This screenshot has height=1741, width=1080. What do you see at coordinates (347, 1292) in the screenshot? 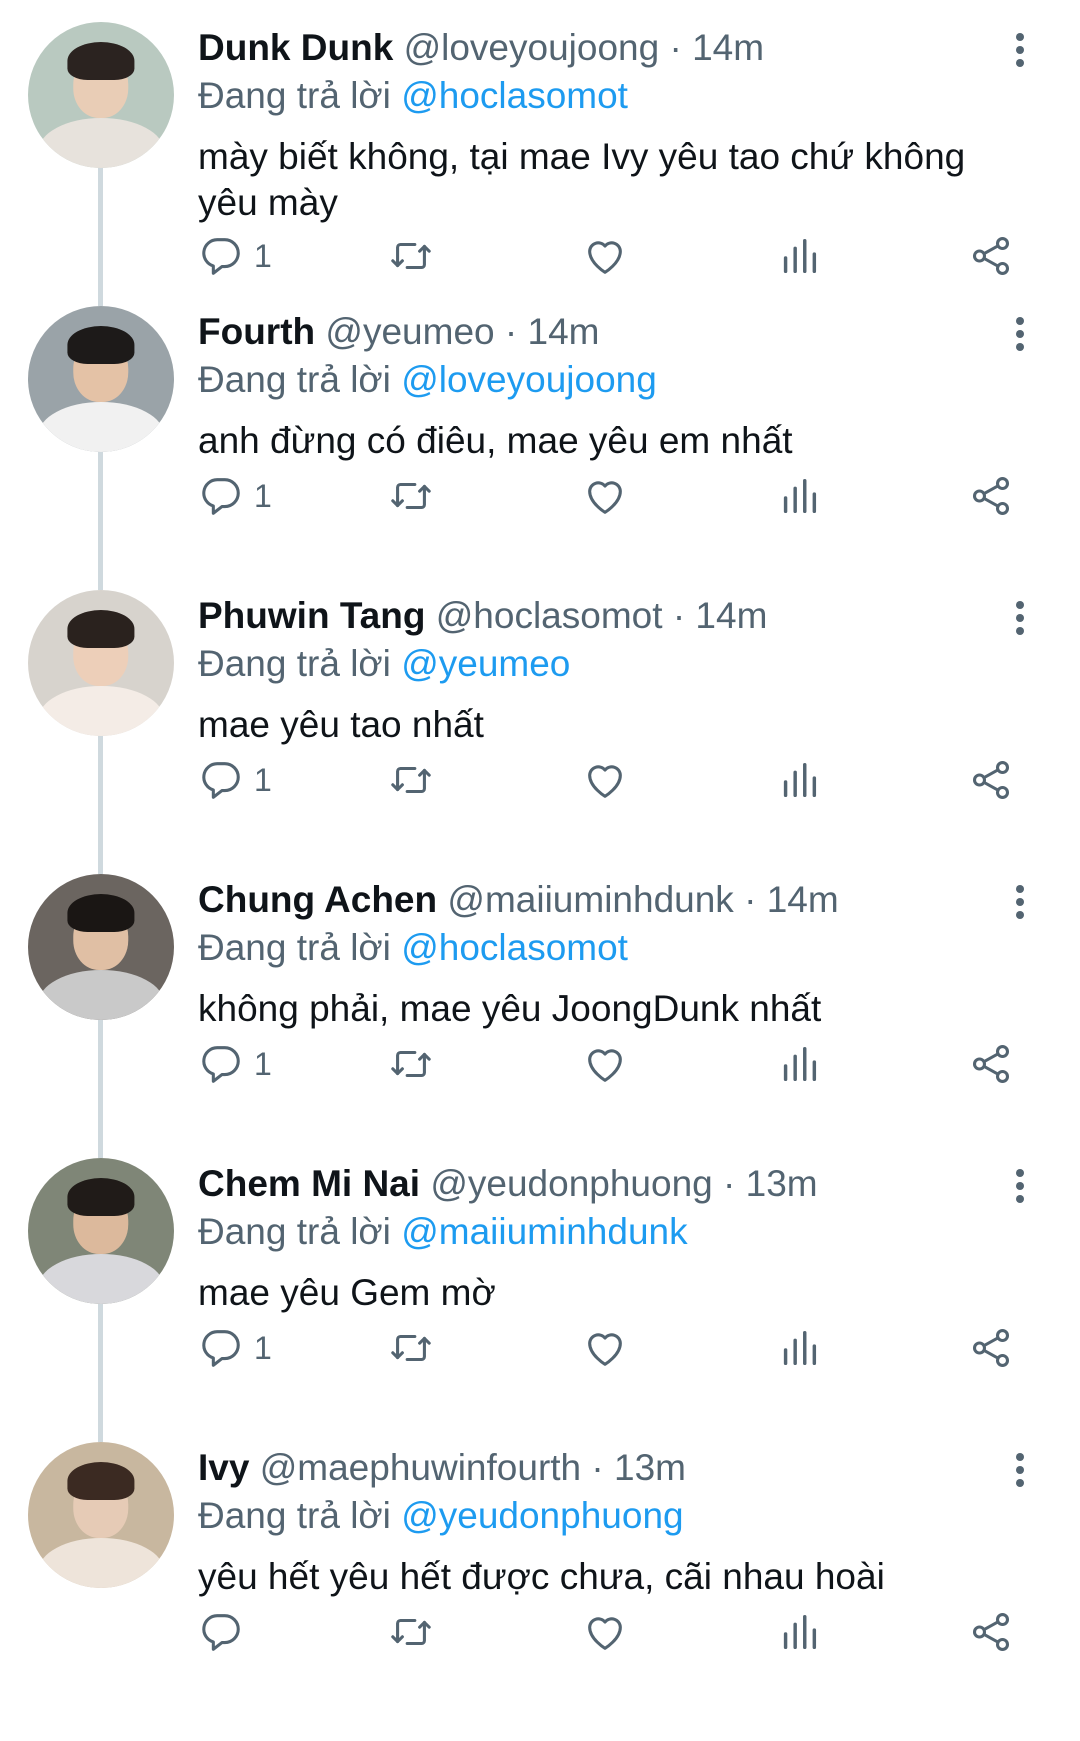
I see `tweet-text: mae yêu Gem mờ` at bounding box center [347, 1292].